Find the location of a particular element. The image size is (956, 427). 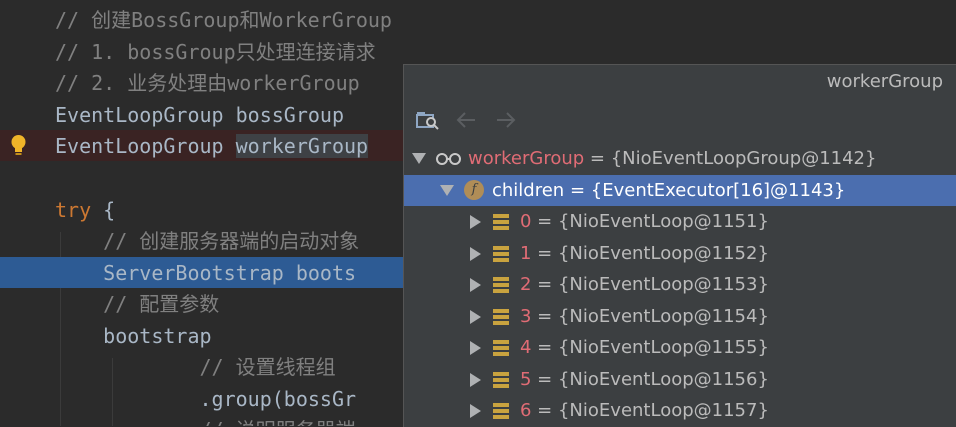

code-text: EventLoopGroup workerGroup is located at coordinates (212, 146).